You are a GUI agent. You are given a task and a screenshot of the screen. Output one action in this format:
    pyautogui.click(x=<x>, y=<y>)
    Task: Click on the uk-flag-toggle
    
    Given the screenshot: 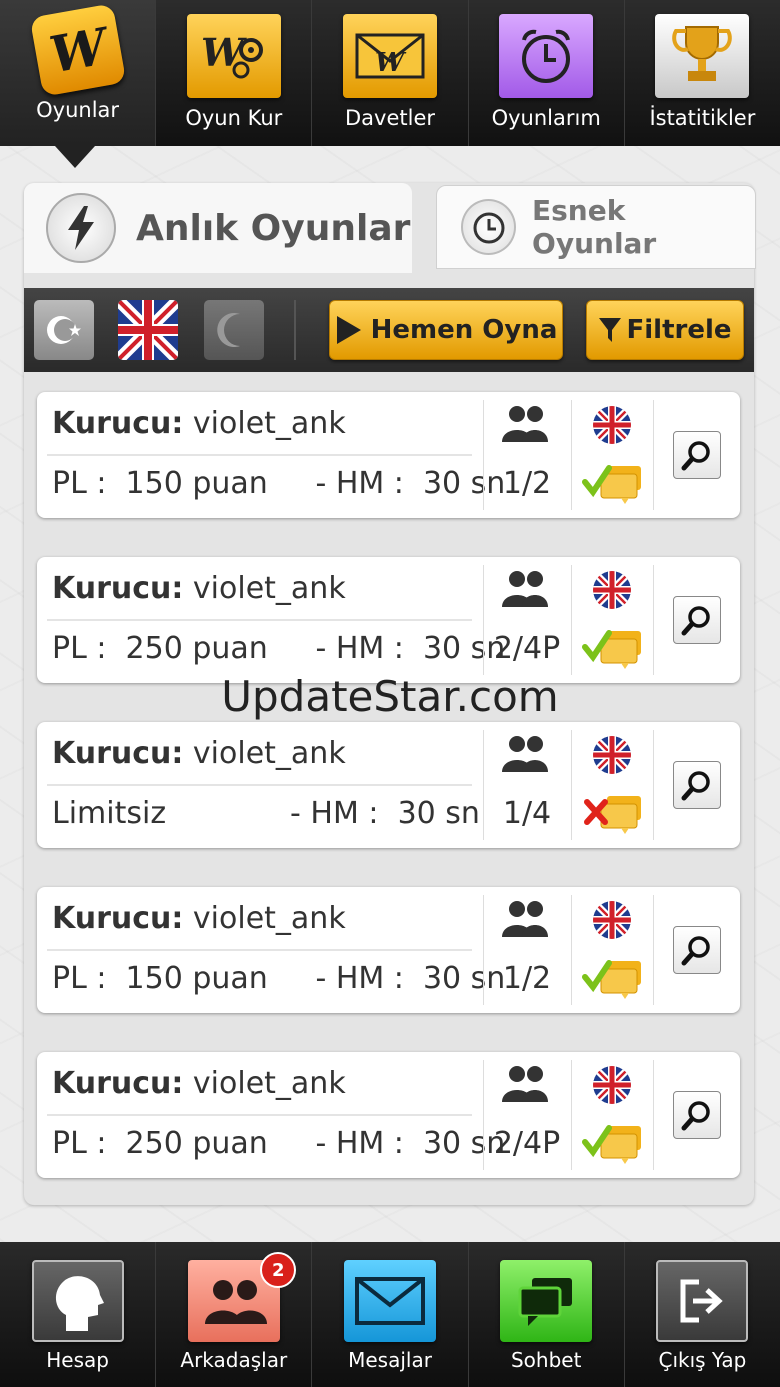 What is the action you would take?
    pyautogui.click(x=148, y=330)
    